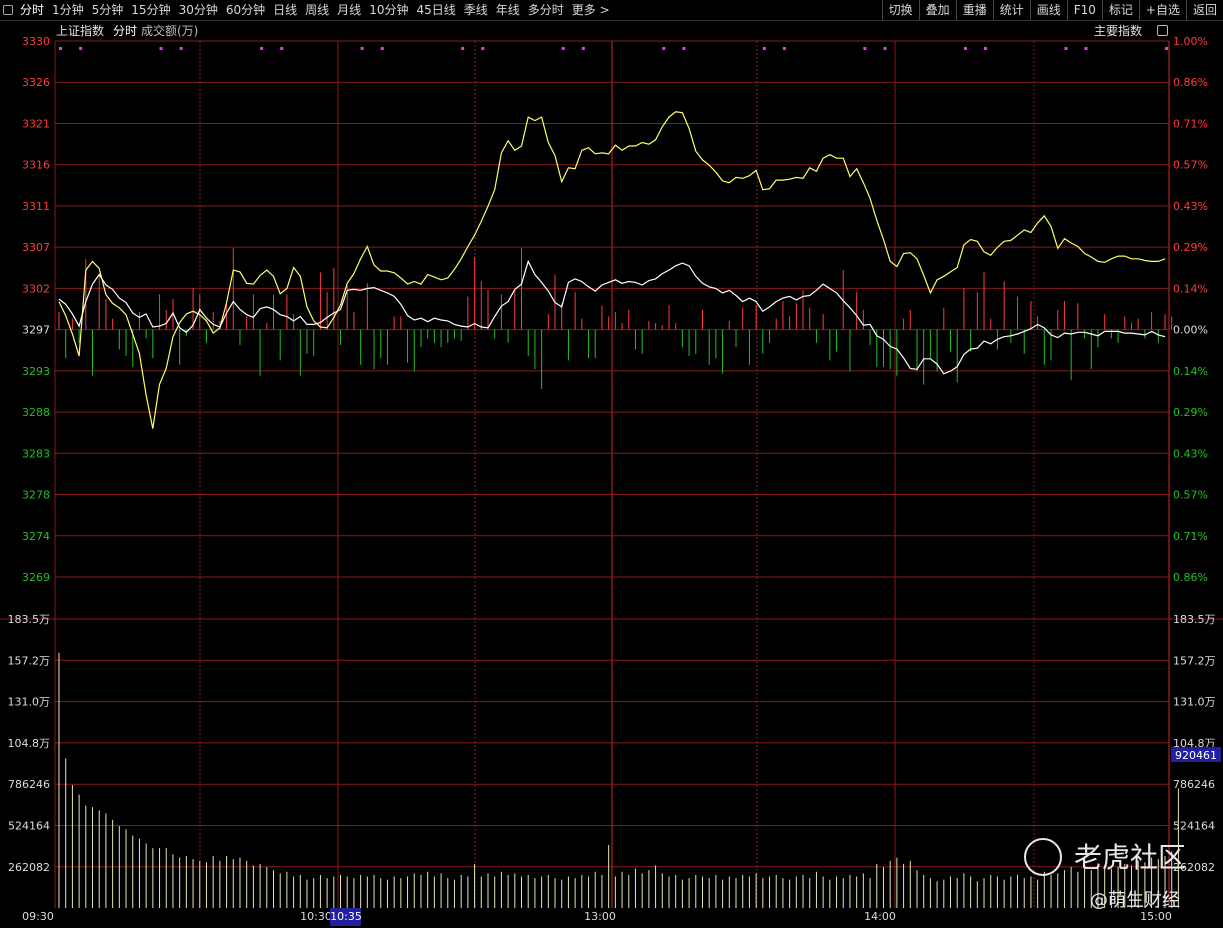 Image resolution: width=1223 pixels, height=928 pixels. What do you see at coordinates (36, 453) in the screenshot?
I see `price-tick-label: 3283` at bounding box center [36, 453].